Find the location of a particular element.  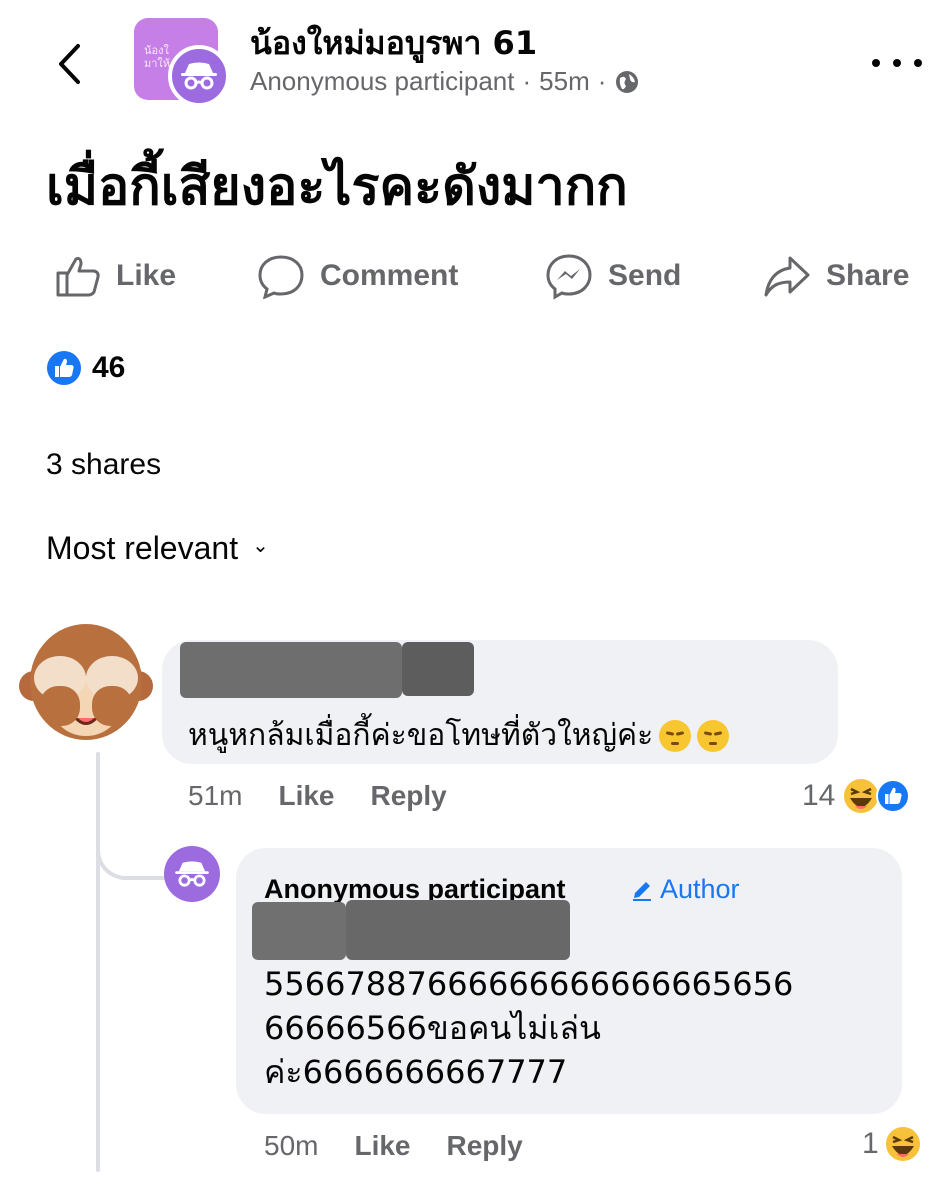

like-count: 46 is located at coordinates (109, 367).